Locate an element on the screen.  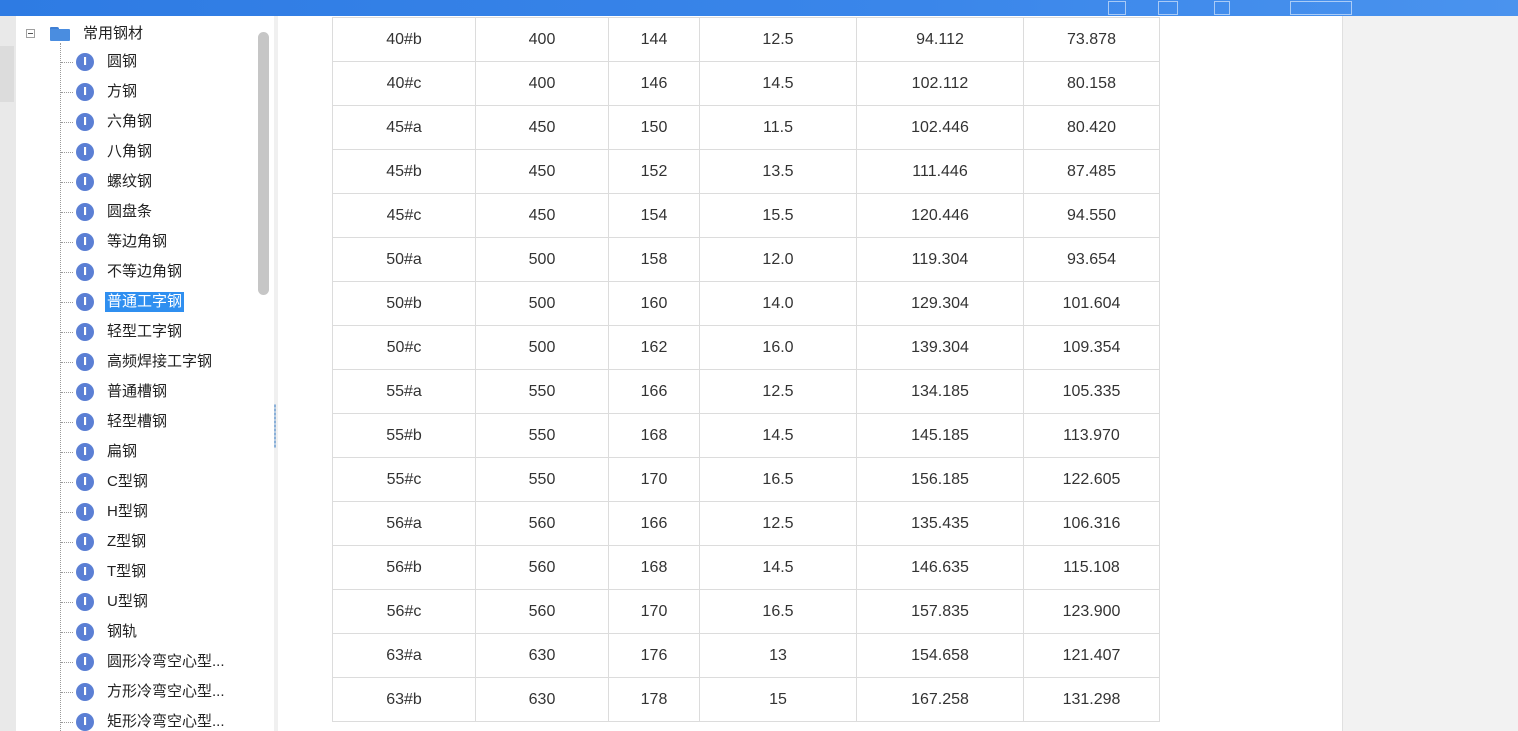
tree-item-label: U型钢 is located at coordinates (127, 602).